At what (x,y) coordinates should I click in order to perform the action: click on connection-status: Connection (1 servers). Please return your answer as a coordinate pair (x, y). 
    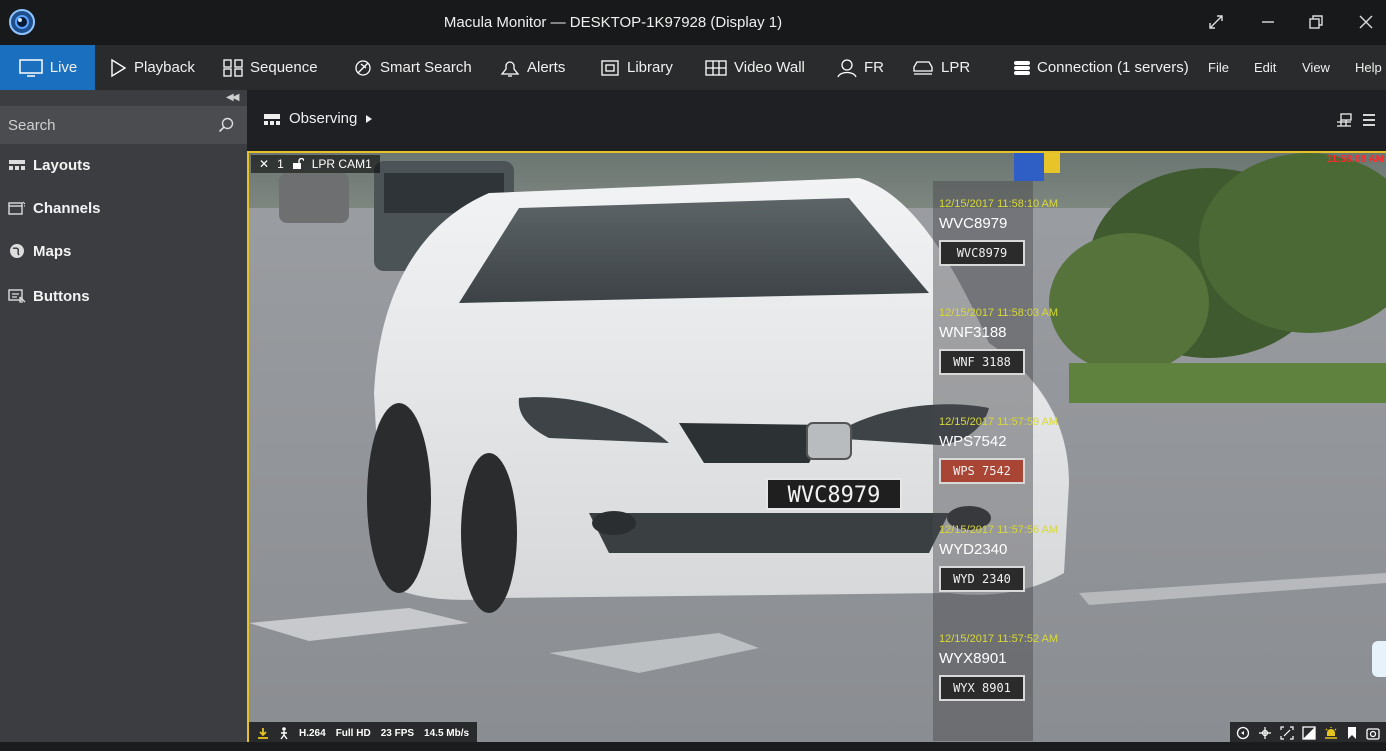
    Looking at the image, I should click on (1101, 67).